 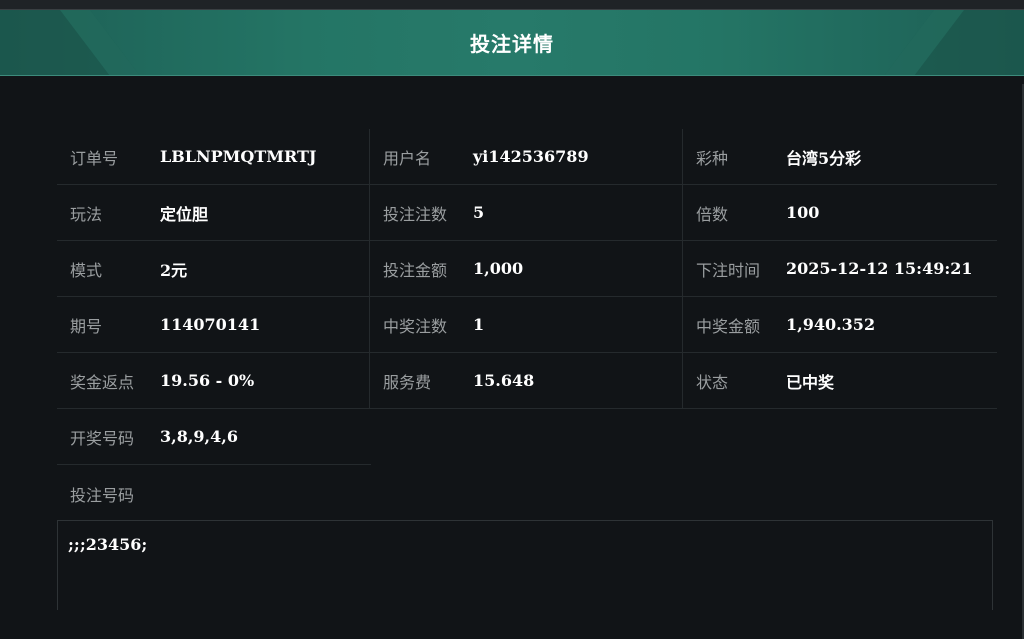 I want to click on field-bet-time: 下注时间 2025-12-12 15:49:21, so click(x=840, y=268).